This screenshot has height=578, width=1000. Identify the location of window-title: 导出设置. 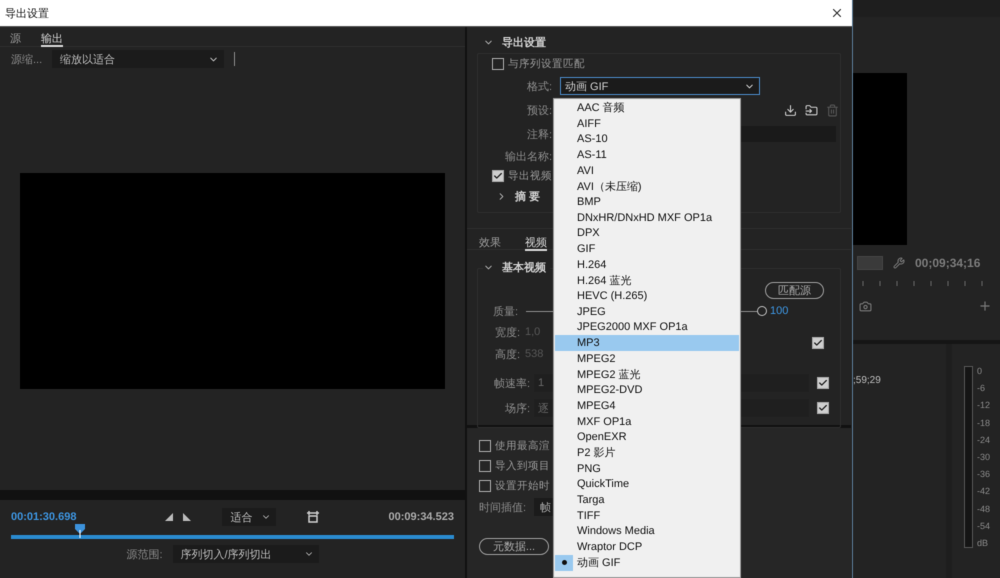
(27, 13).